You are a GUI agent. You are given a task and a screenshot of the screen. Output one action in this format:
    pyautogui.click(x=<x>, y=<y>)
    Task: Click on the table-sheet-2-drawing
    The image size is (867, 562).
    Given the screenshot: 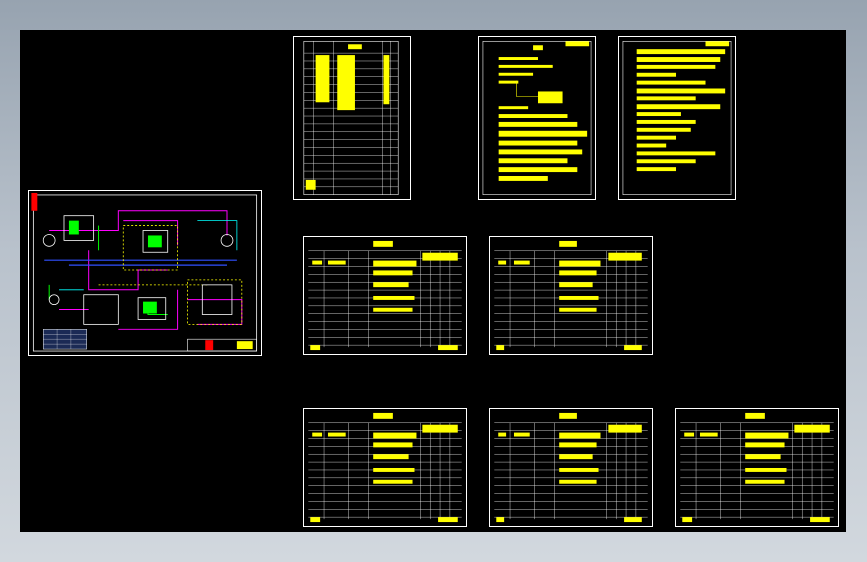 What is the action you would take?
    pyautogui.click(x=571, y=295)
    